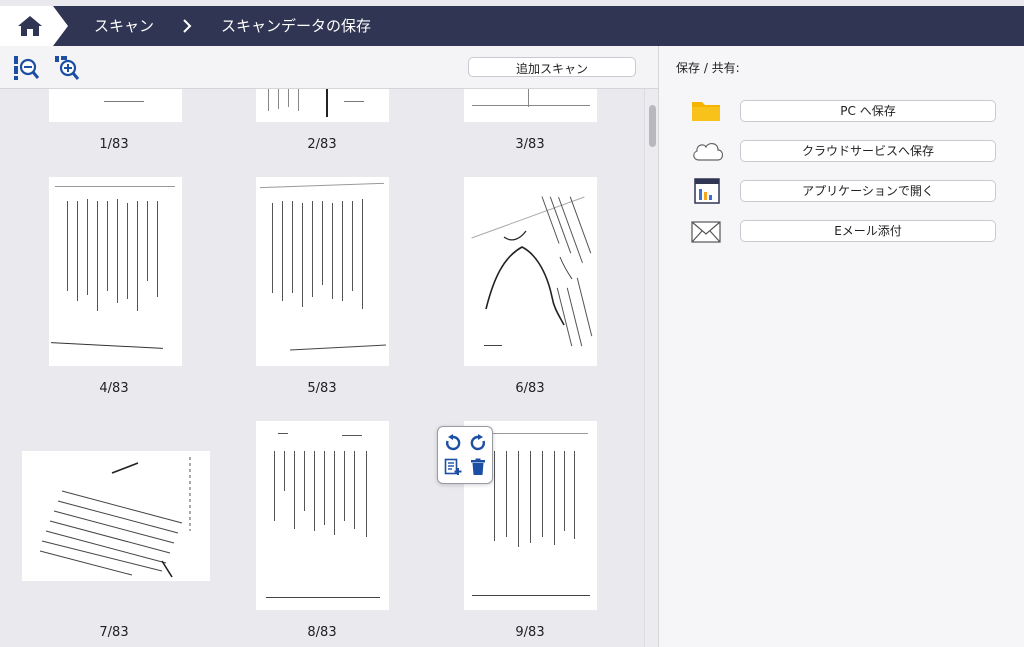 Image resolution: width=1024 pixels, height=647 pixels. I want to click on thumbnail-toolbar: 追加スキャン, so click(329, 67).